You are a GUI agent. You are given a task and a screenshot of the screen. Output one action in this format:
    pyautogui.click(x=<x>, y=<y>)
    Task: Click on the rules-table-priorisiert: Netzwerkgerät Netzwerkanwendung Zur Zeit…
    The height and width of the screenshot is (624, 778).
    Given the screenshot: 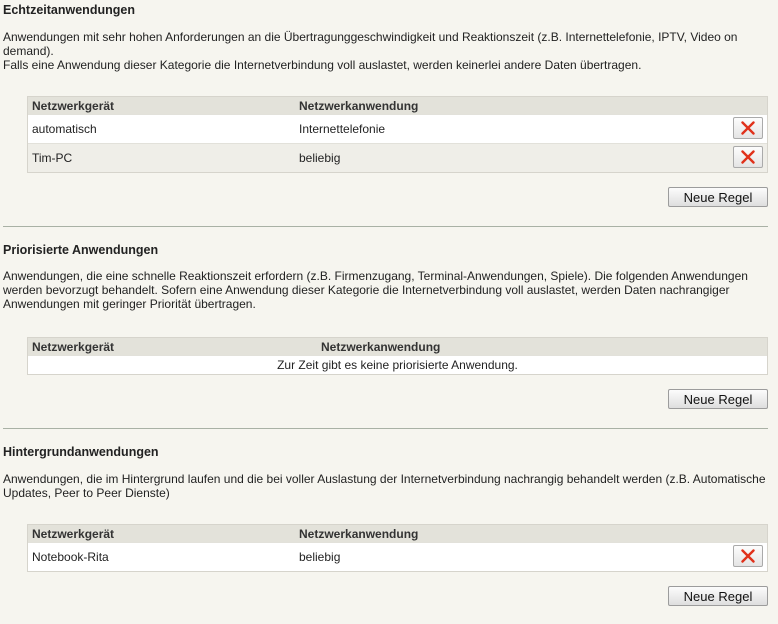 What is the action you would take?
    pyautogui.click(x=397, y=356)
    